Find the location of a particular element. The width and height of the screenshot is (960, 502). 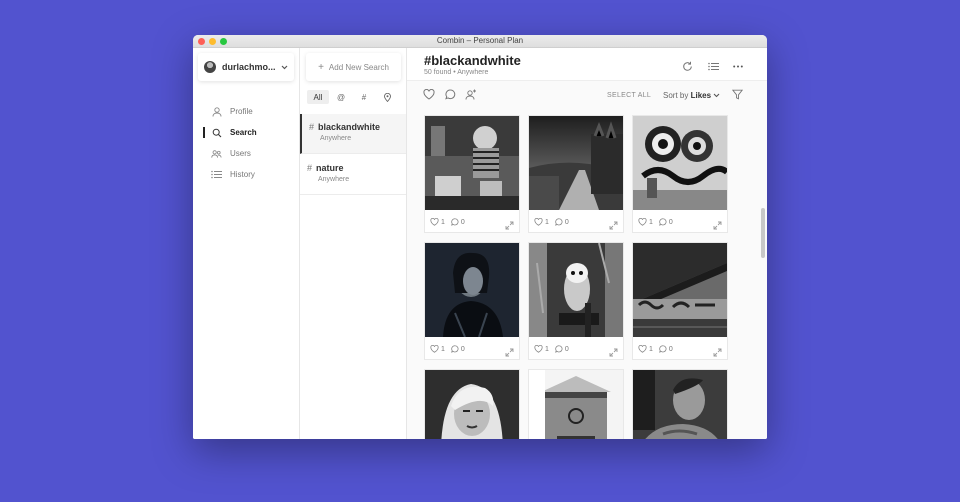

filter-hashtags: # is located at coordinates (364, 97).